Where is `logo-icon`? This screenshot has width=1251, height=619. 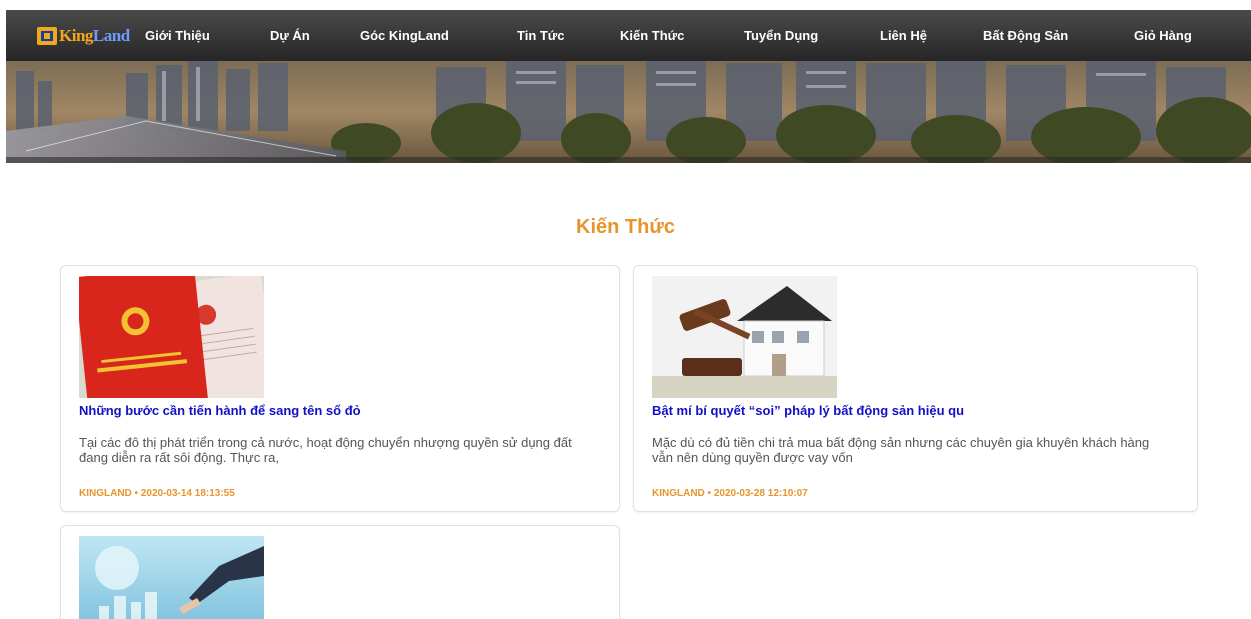 logo-icon is located at coordinates (47, 36).